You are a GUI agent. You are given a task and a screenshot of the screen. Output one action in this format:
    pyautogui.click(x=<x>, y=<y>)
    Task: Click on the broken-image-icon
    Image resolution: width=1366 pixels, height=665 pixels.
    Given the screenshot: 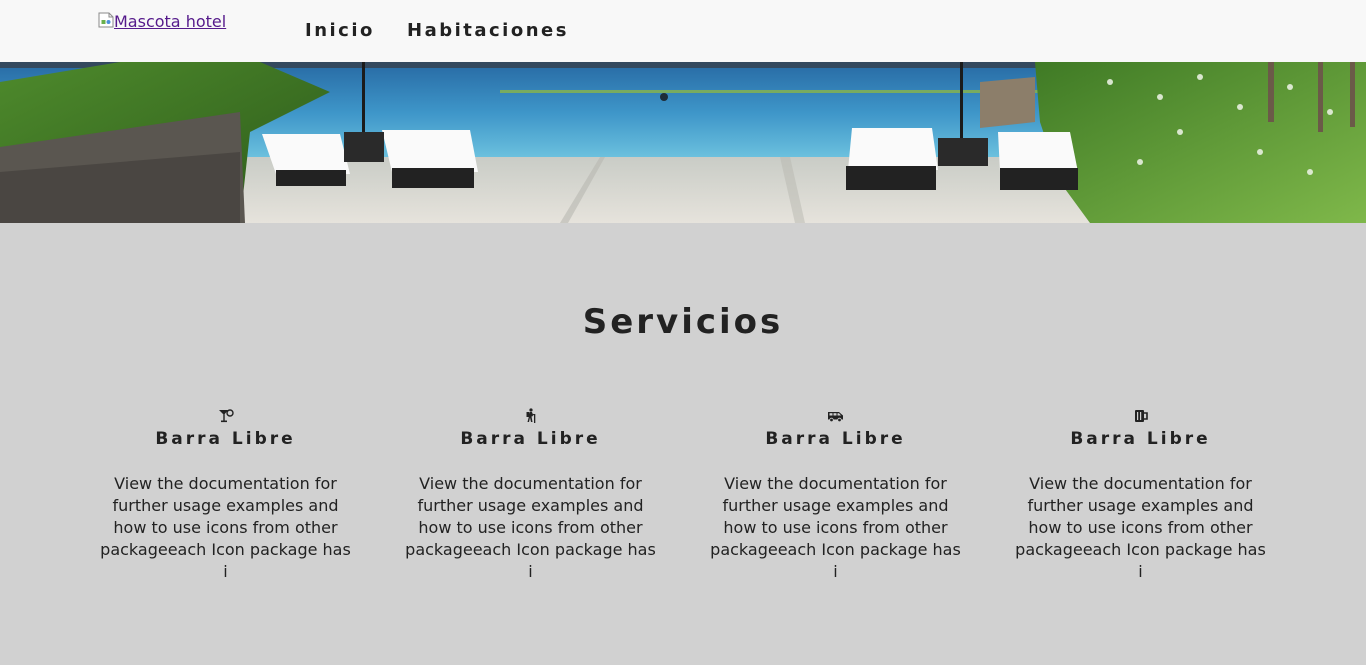 What is the action you would take?
    pyautogui.click(x=106, y=20)
    